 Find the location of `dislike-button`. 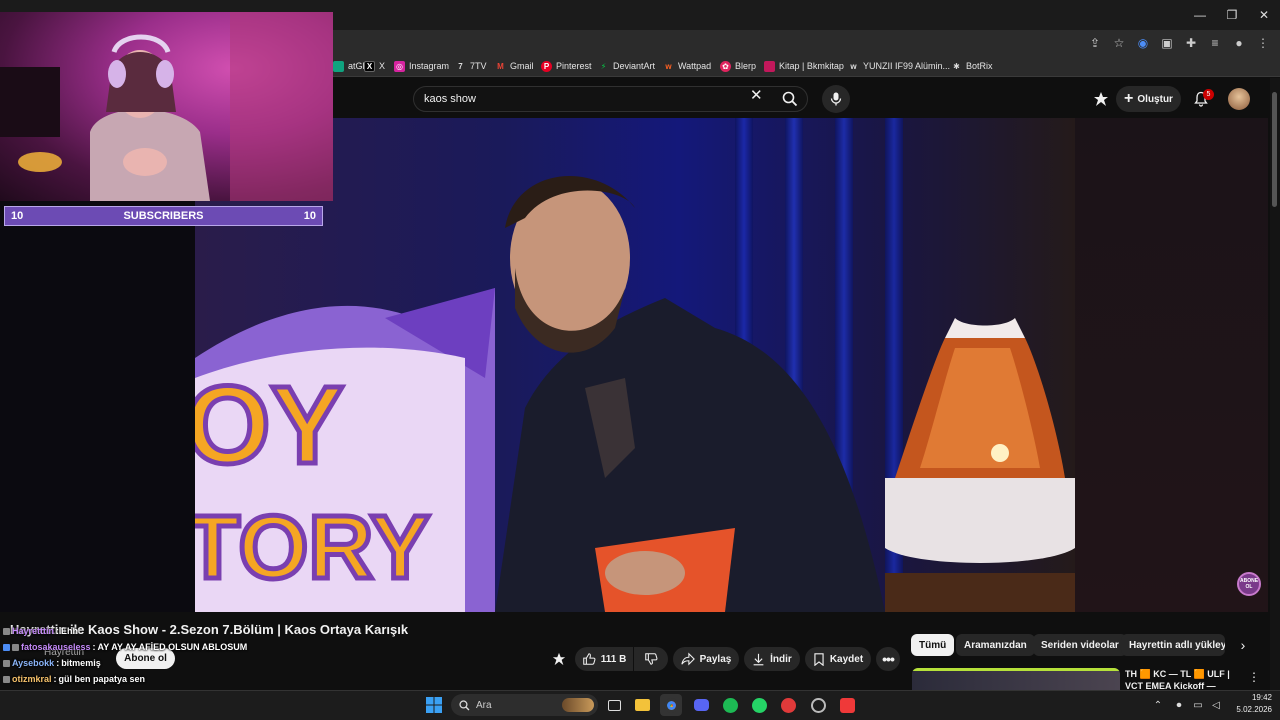

dislike-button is located at coordinates (651, 659).